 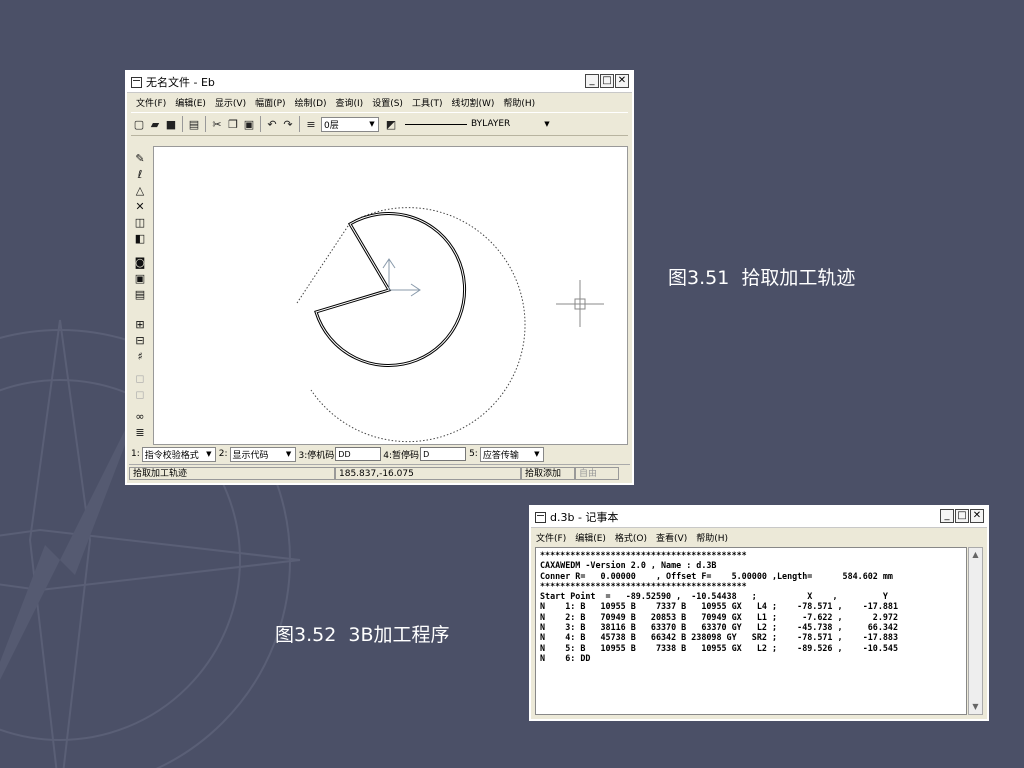 What do you see at coordinates (762, 278) in the screenshot?
I see `figure-caption-351: 图3.51 拾取加工轨迹` at bounding box center [762, 278].